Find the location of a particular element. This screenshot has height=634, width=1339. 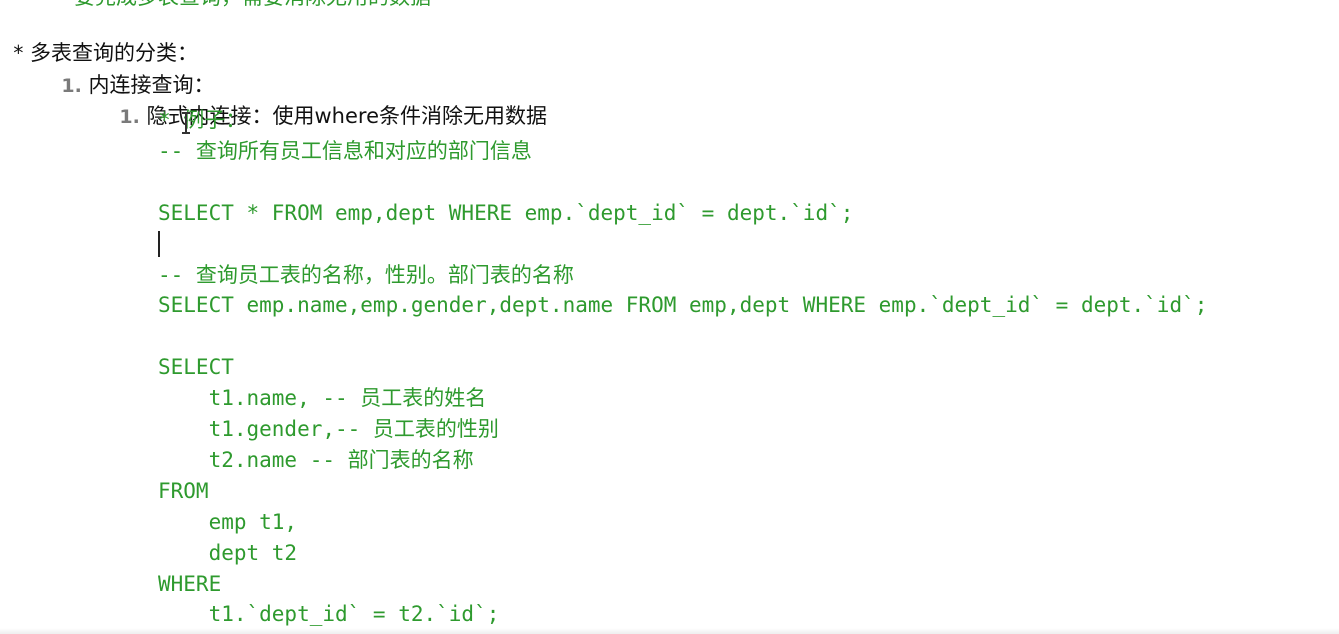

code-line: t1.`dept_id` = t2.`id`; is located at coordinates (329, 614).